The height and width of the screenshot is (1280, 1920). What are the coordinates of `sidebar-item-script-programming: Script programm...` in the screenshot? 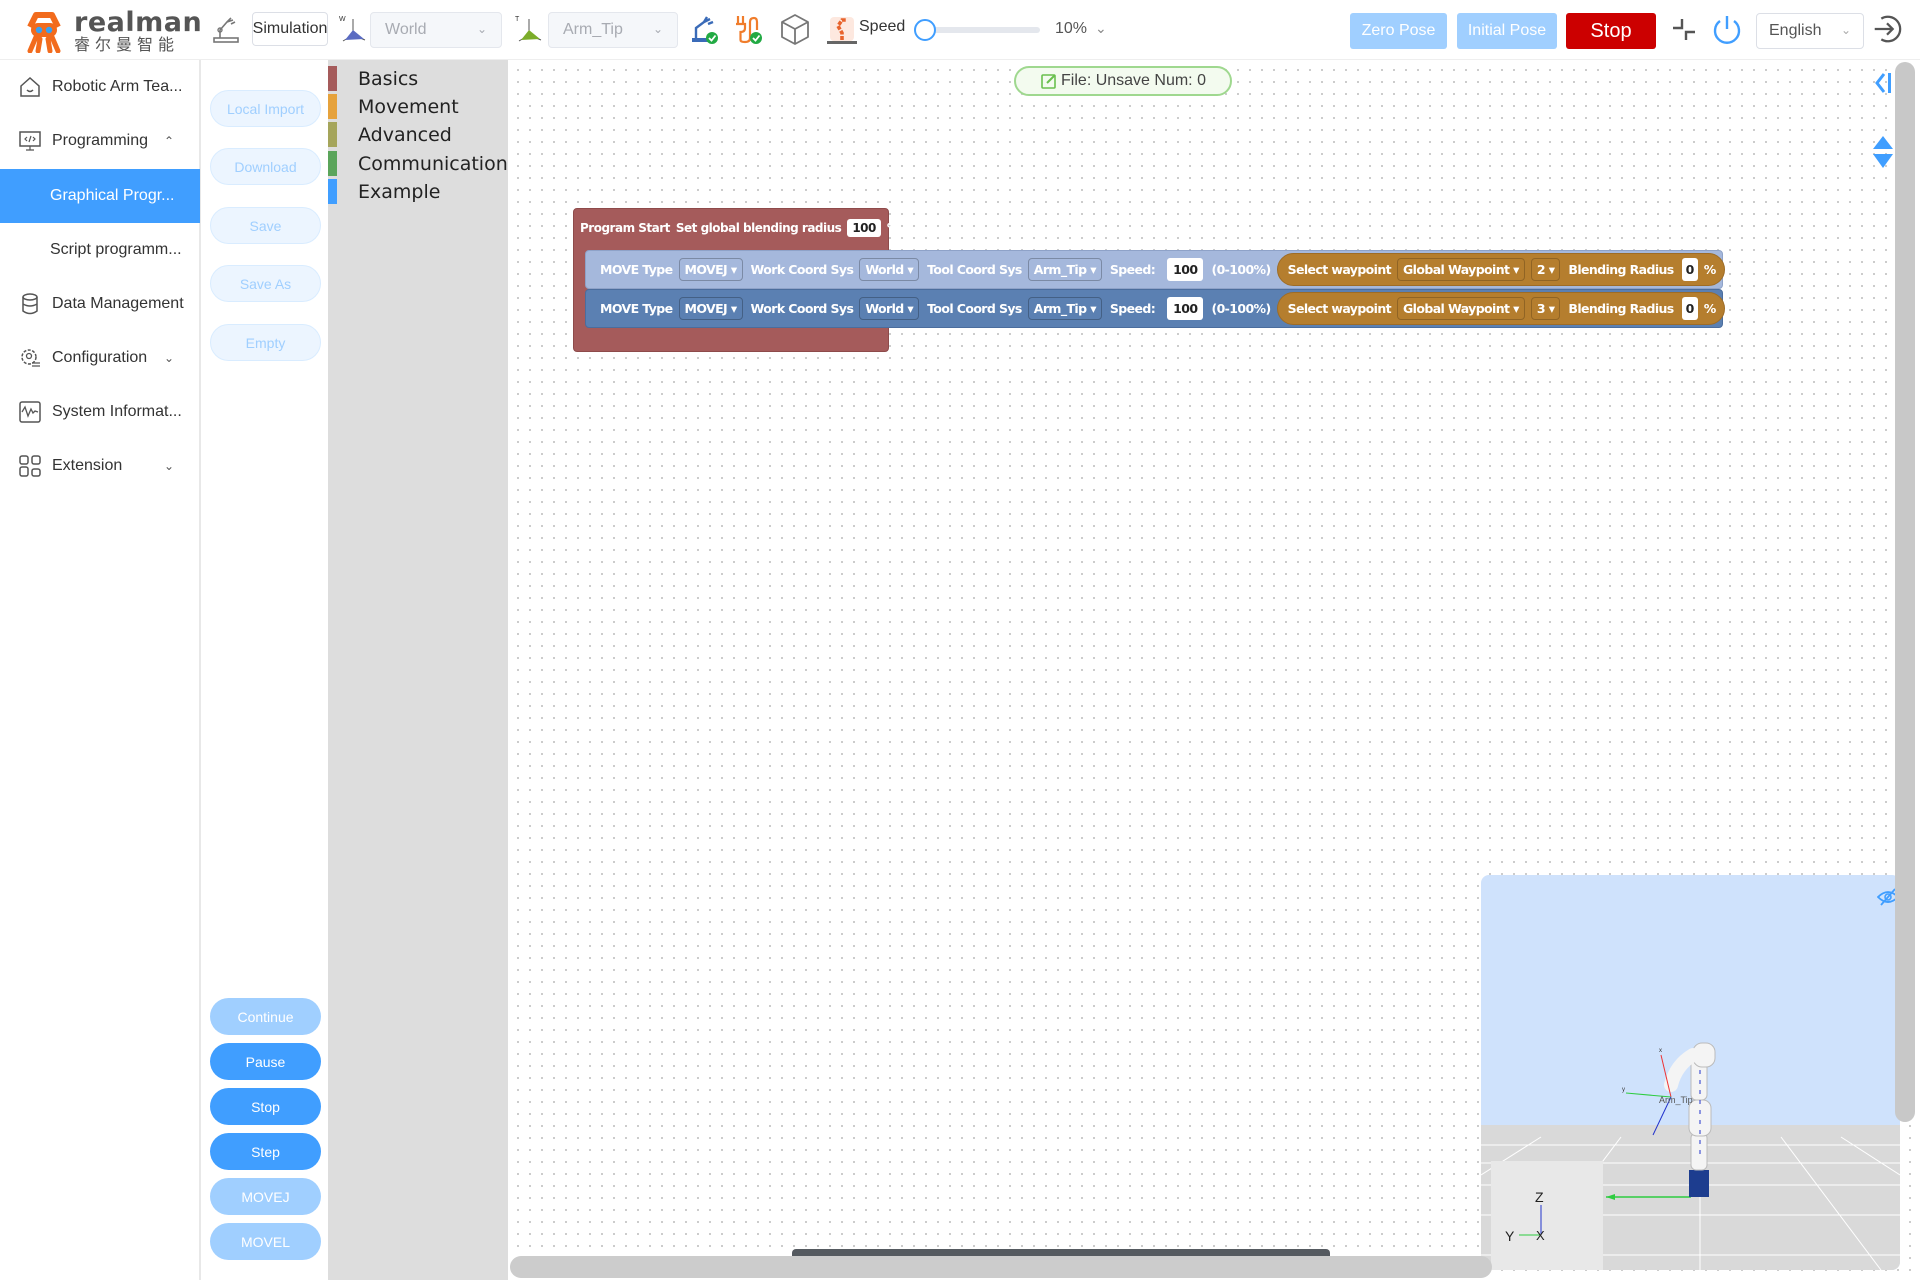 It's located at (100, 250).